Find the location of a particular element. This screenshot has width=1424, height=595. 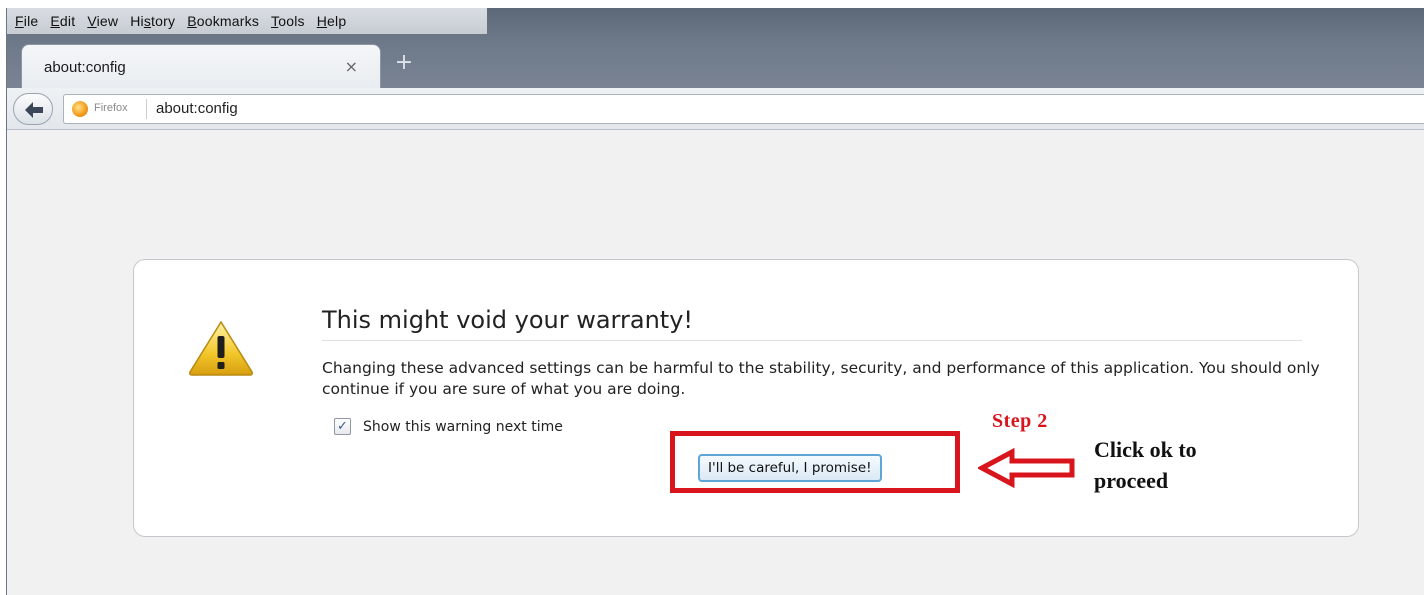

back-button is located at coordinates (33, 109).